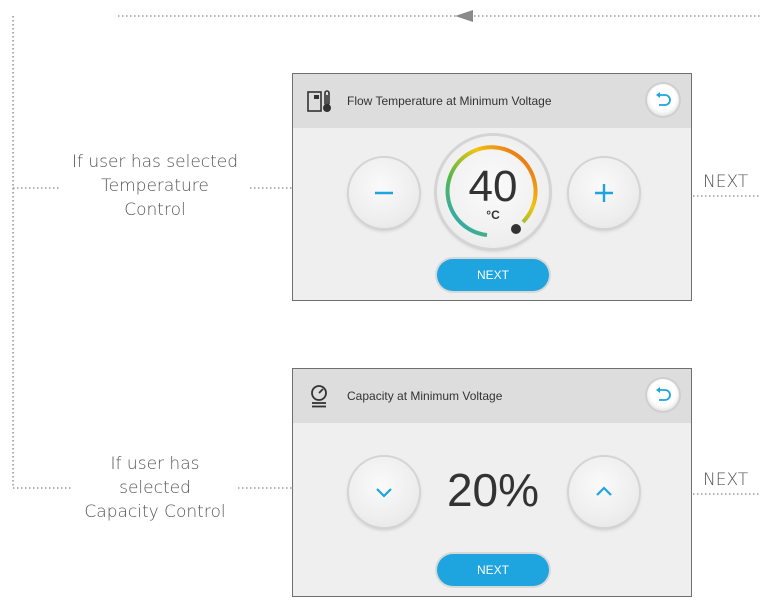  Describe the element at coordinates (726, 480) in the screenshot. I see `next-flow-label-bottom: NEXT` at that location.